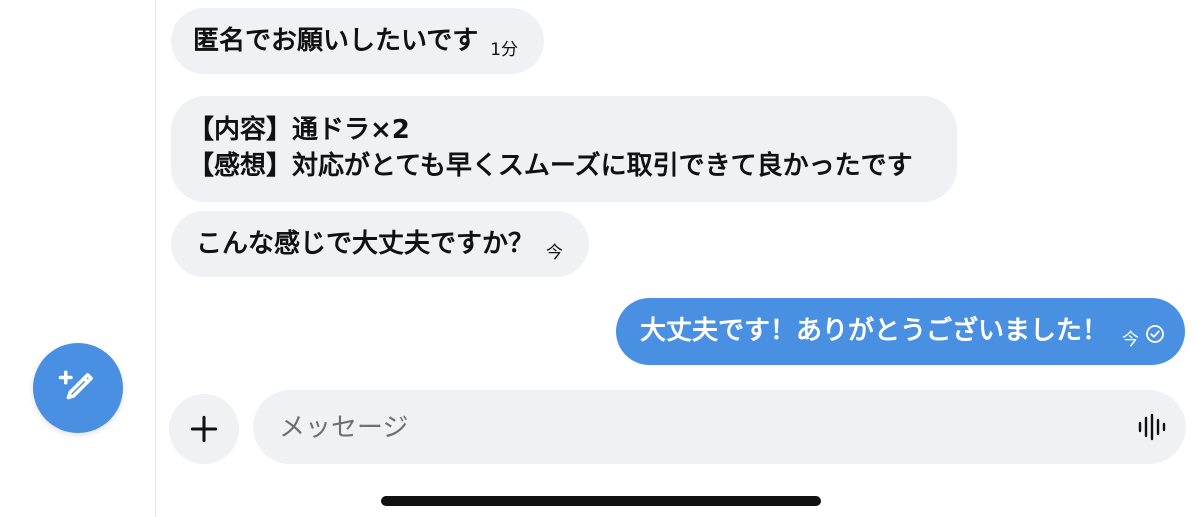  What do you see at coordinates (601, 501) in the screenshot?
I see `home-indicator` at bounding box center [601, 501].